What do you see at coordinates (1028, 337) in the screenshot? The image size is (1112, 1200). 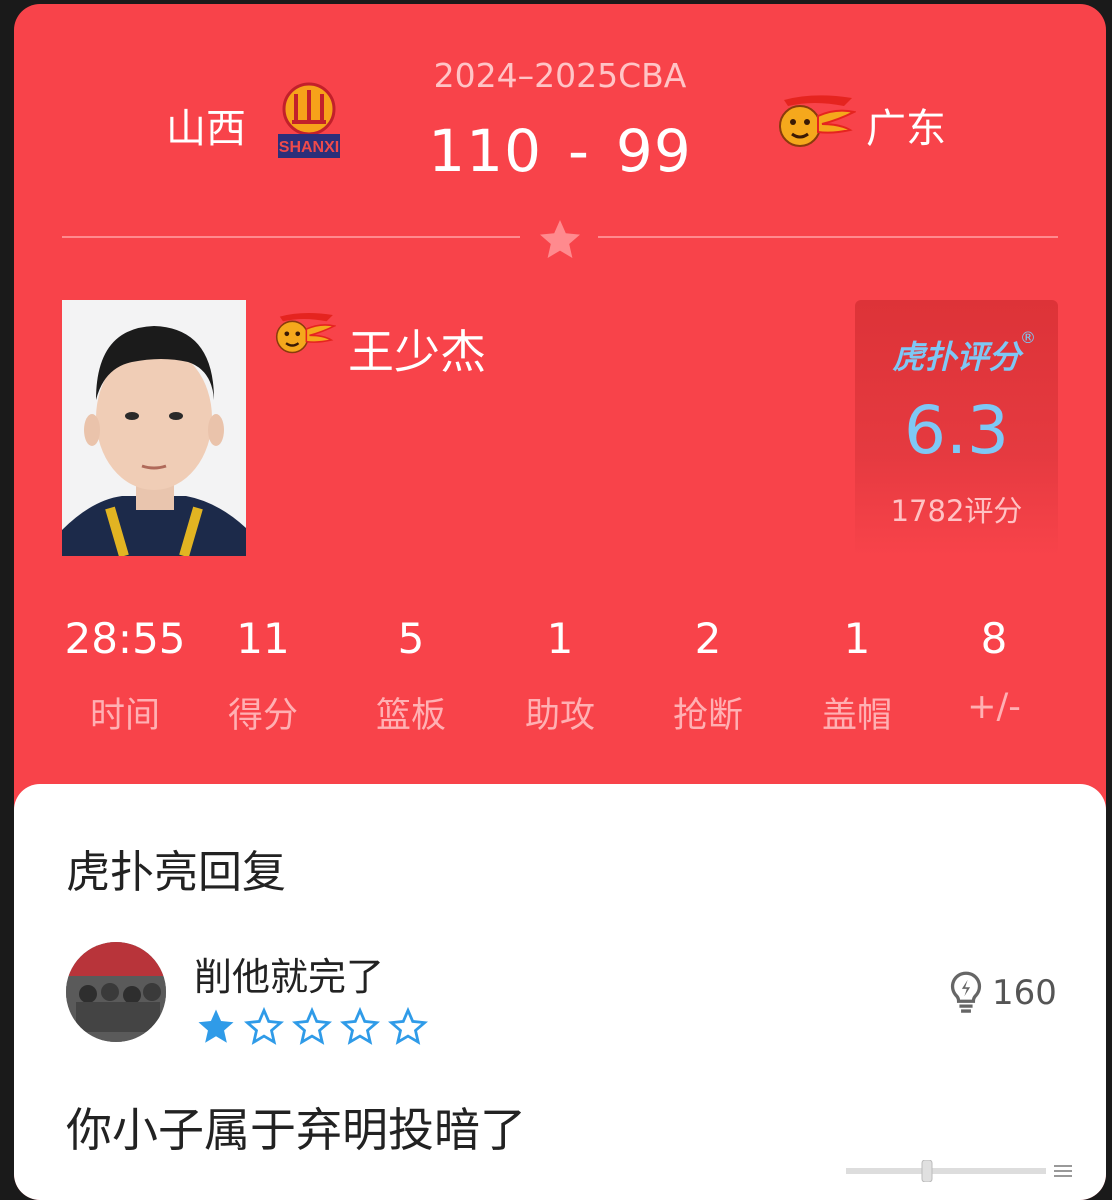 I see `registered-mark: ®` at bounding box center [1028, 337].